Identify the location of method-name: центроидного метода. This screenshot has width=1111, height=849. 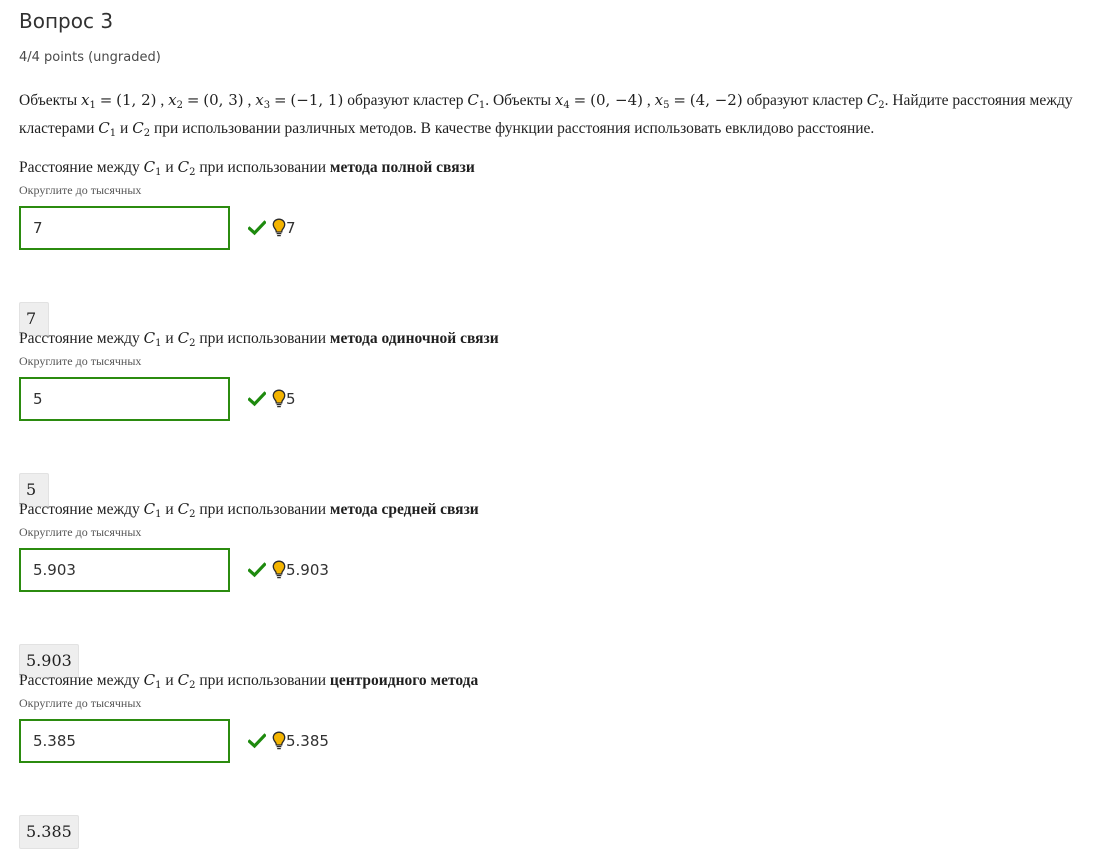
(404, 680).